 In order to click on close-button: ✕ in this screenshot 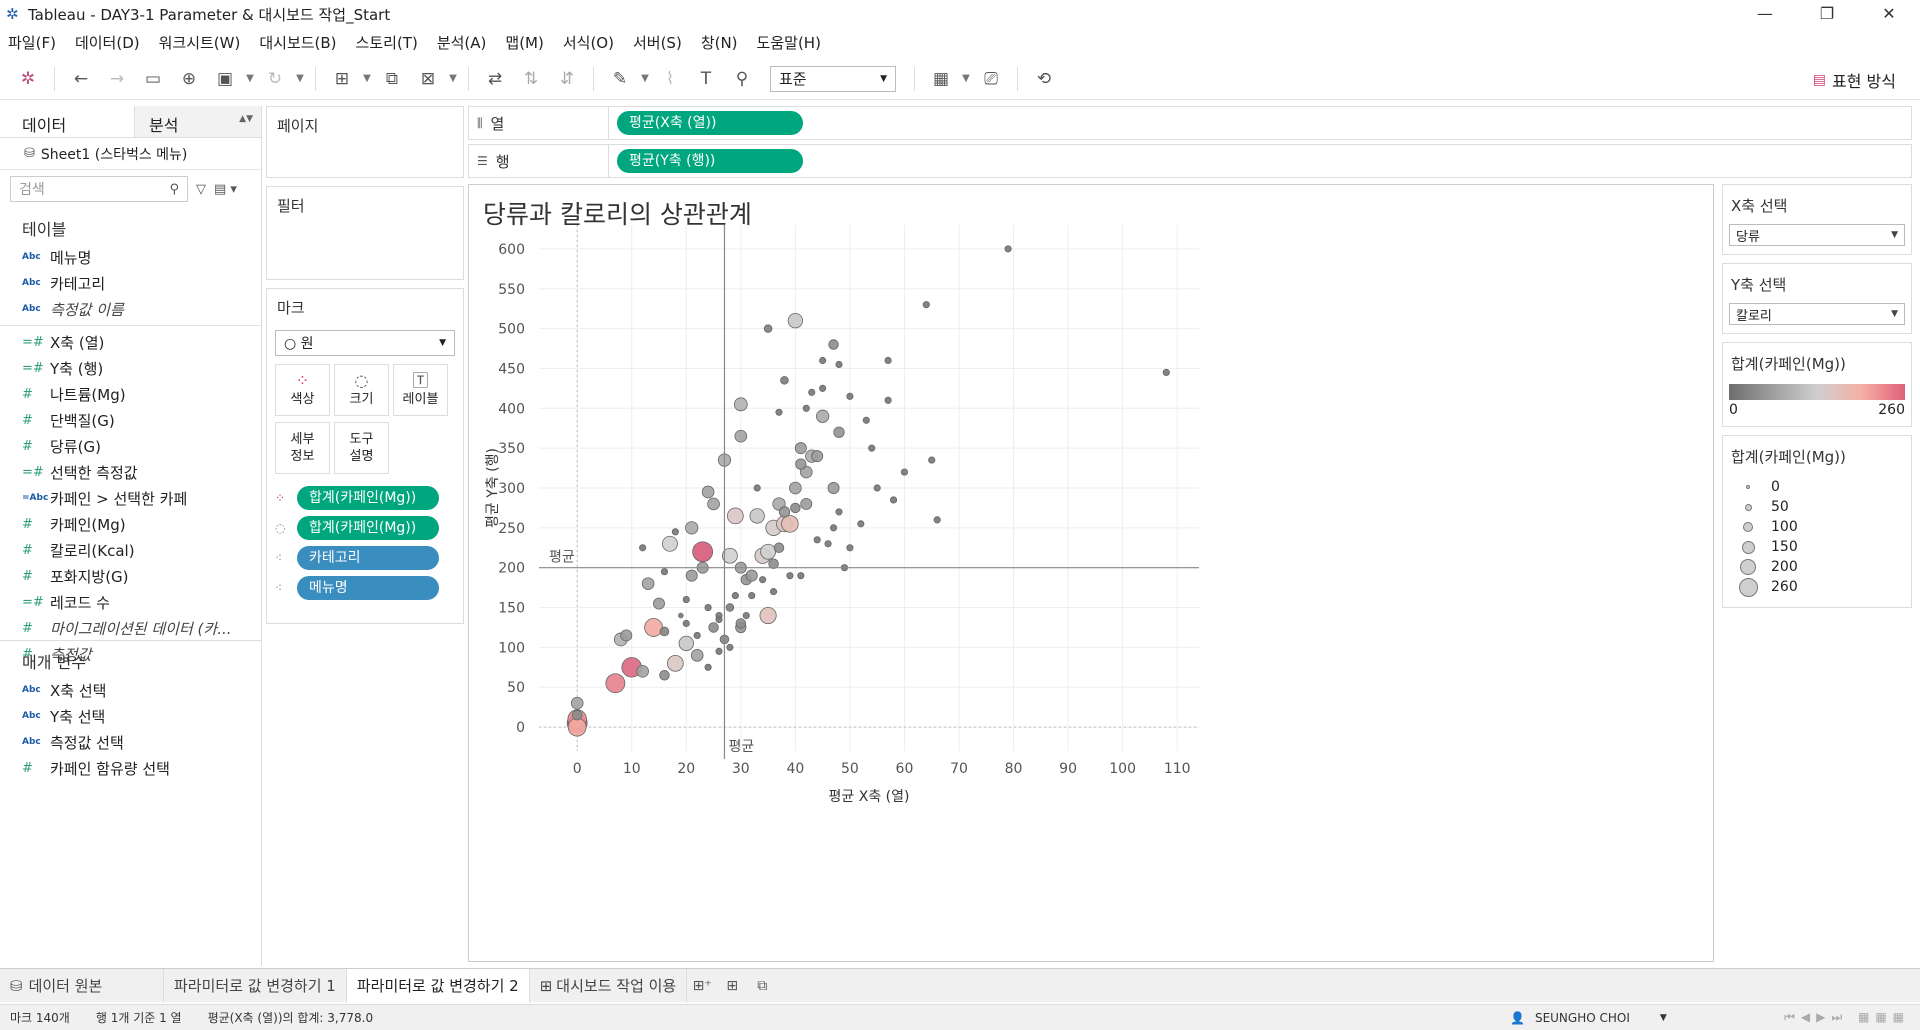, I will do `click(1889, 14)`.